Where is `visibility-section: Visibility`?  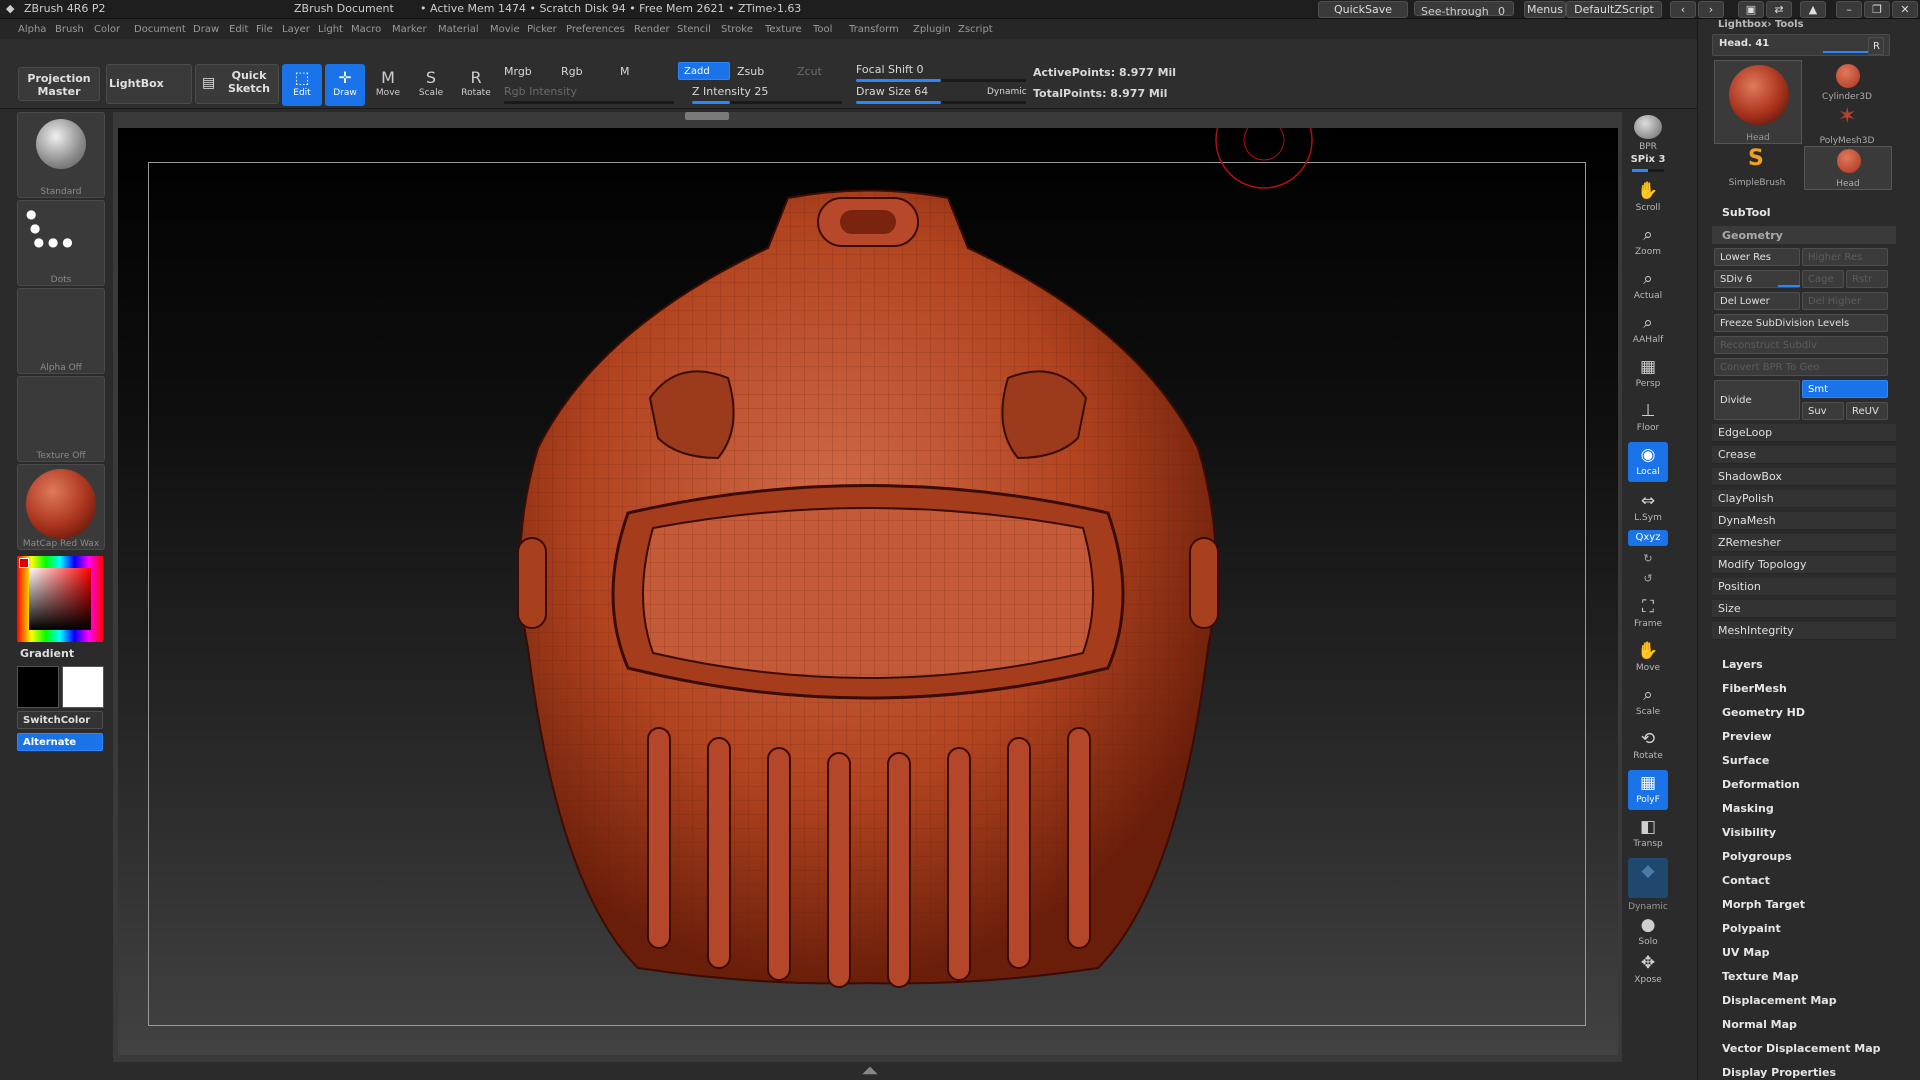 visibility-section: Visibility is located at coordinates (1749, 832).